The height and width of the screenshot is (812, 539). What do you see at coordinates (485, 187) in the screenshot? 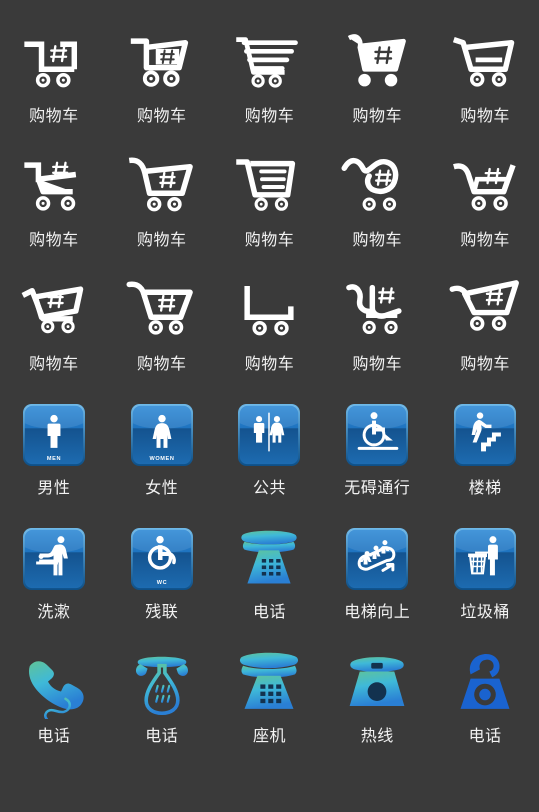
I see `shopping-cart-thin-hash-icon` at bounding box center [485, 187].